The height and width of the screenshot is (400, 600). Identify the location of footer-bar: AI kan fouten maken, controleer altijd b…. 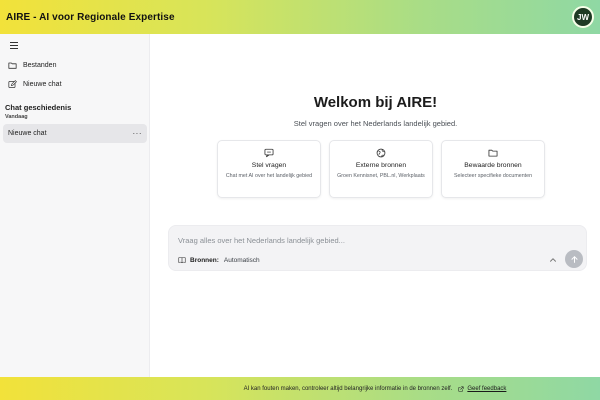
(300, 388).